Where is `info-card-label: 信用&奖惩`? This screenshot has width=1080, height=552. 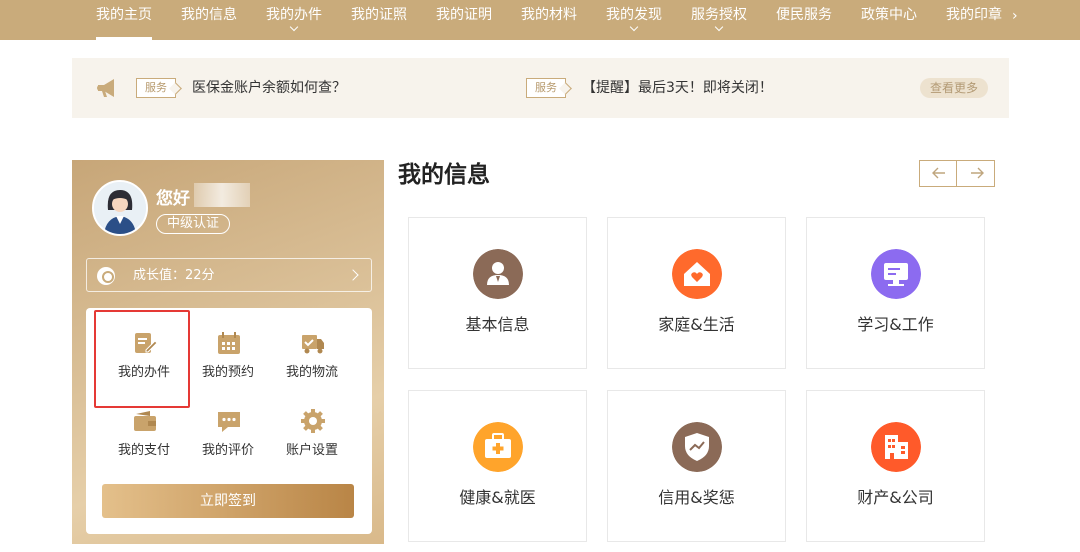 info-card-label: 信用&奖惩 is located at coordinates (696, 497).